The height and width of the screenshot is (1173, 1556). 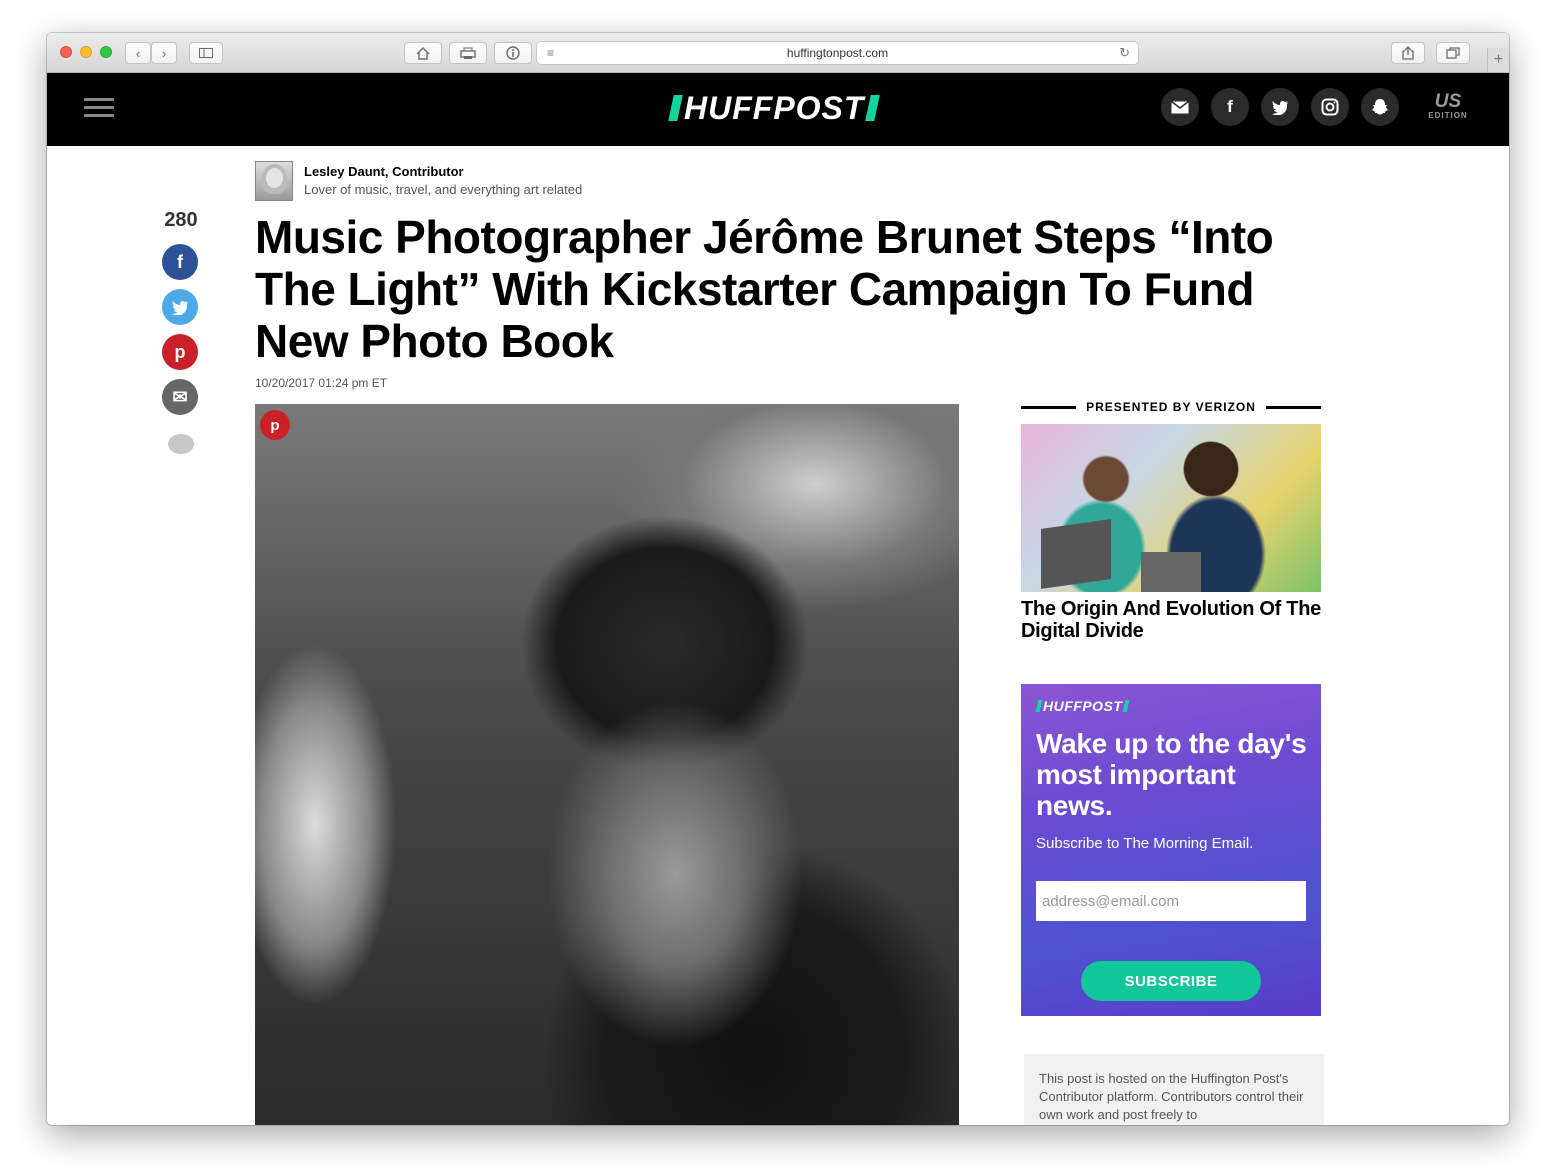 I want to click on email-icon: ✉, so click(x=180, y=396).